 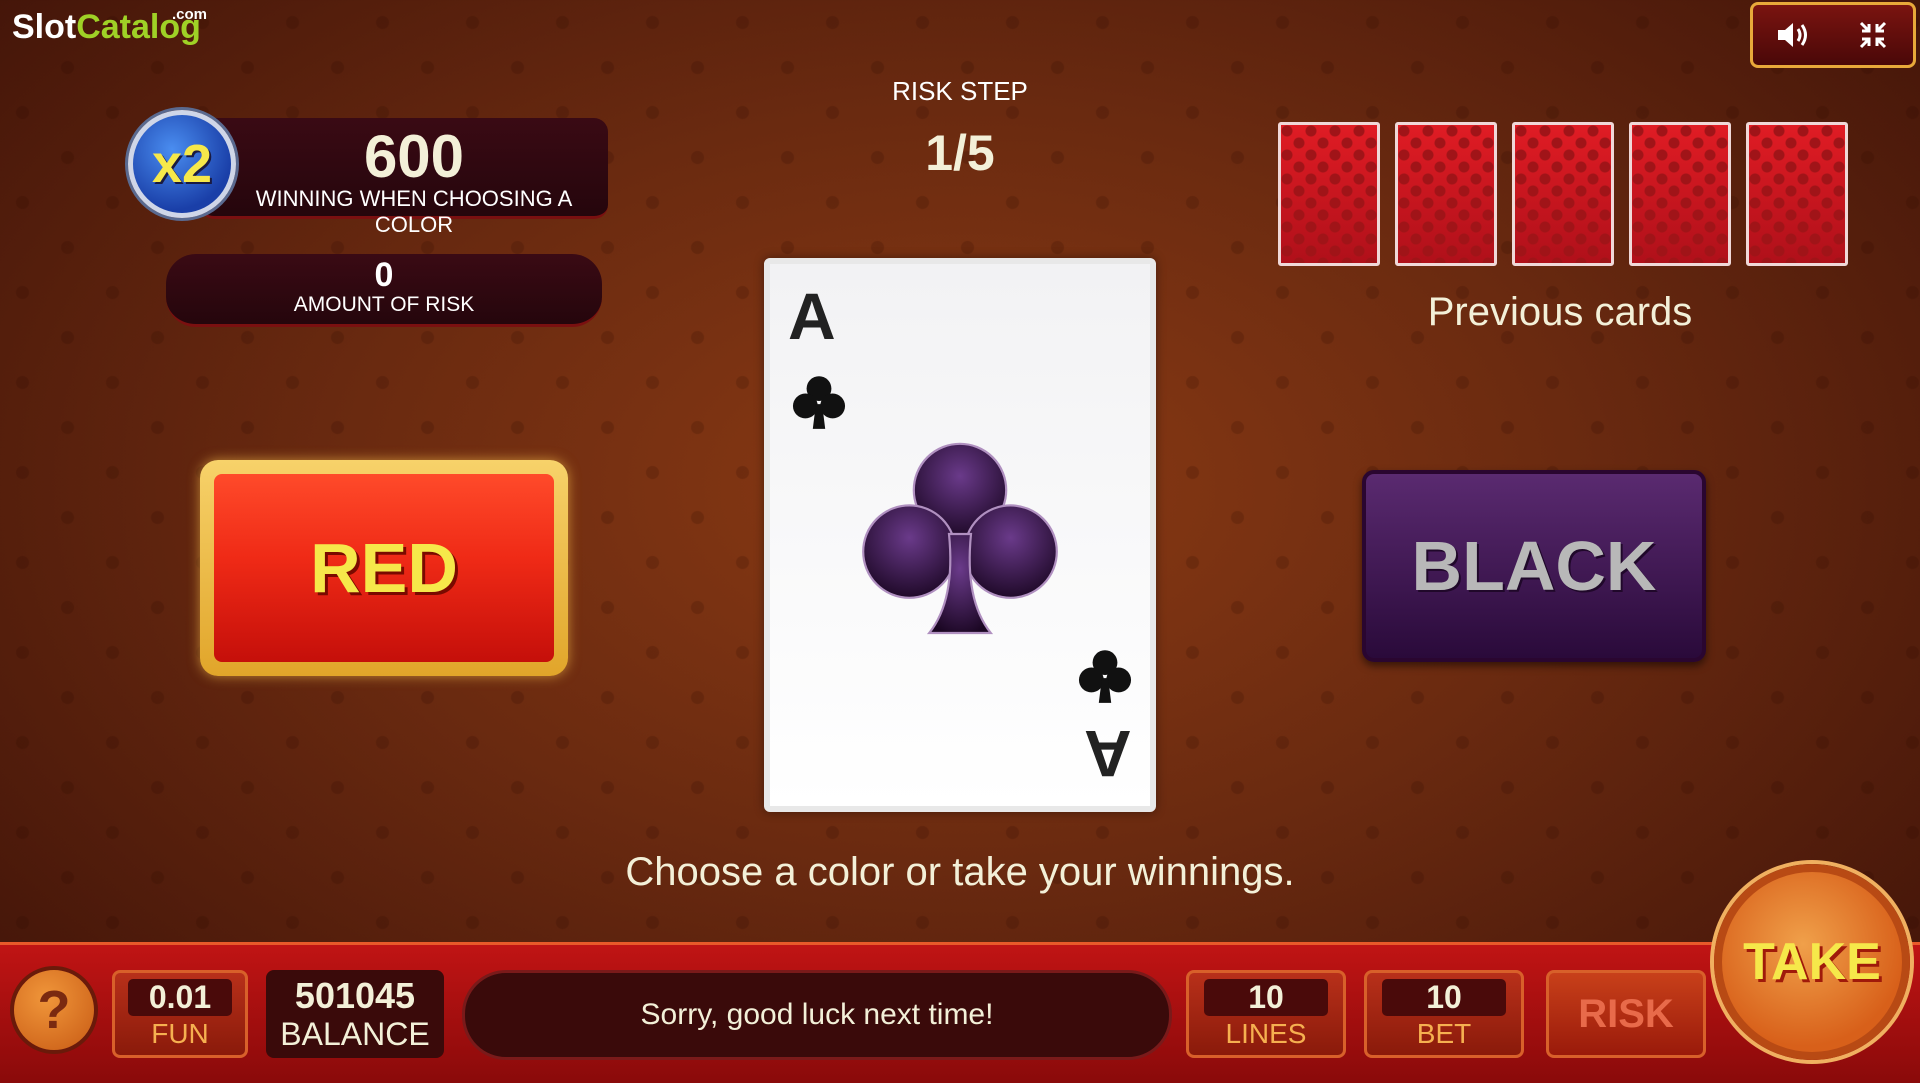 I want to click on risk-button: RISK, so click(x=1626, y=1014).